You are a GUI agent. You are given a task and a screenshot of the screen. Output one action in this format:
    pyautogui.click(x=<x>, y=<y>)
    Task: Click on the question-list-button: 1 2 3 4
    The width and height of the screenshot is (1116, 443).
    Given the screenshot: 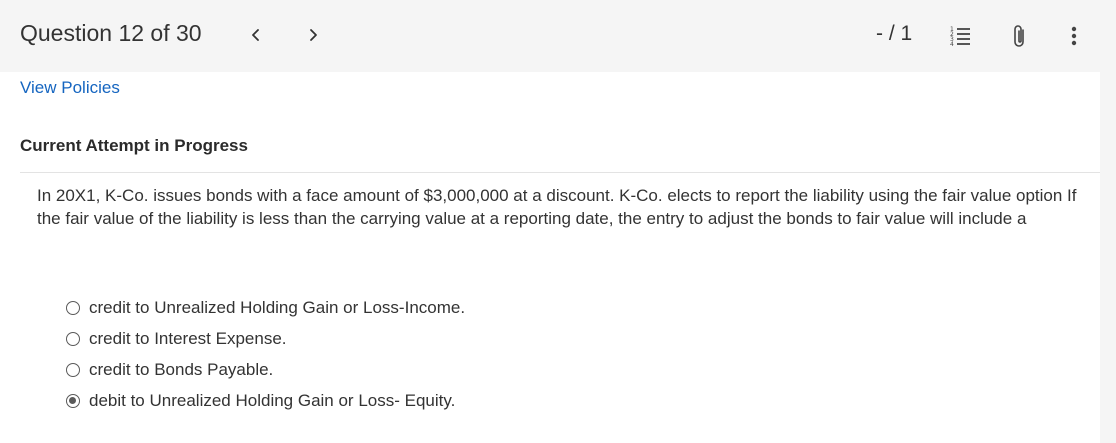 What is the action you would take?
    pyautogui.click(x=960, y=36)
    